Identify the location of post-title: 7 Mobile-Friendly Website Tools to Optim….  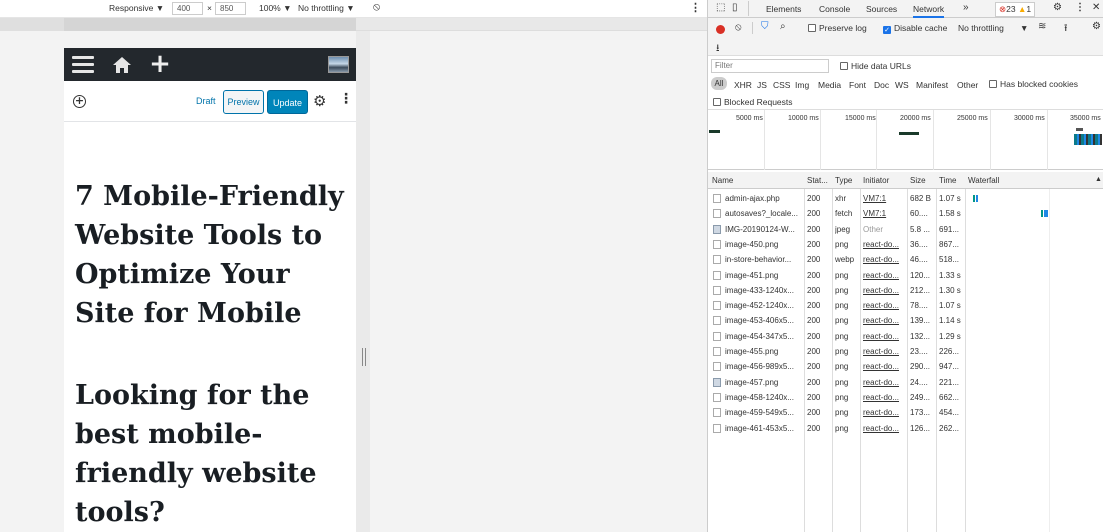
(212, 255).